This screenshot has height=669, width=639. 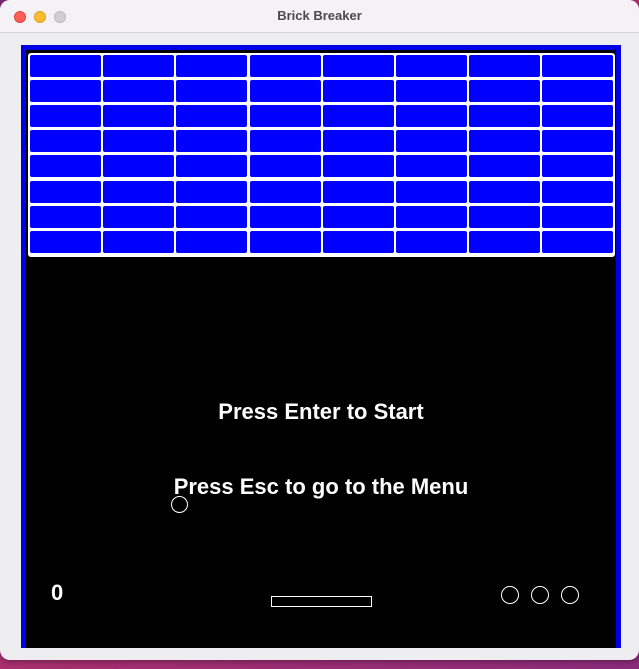 What do you see at coordinates (321, 411) in the screenshot?
I see `start-message: Press Enter to Start` at bounding box center [321, 411].